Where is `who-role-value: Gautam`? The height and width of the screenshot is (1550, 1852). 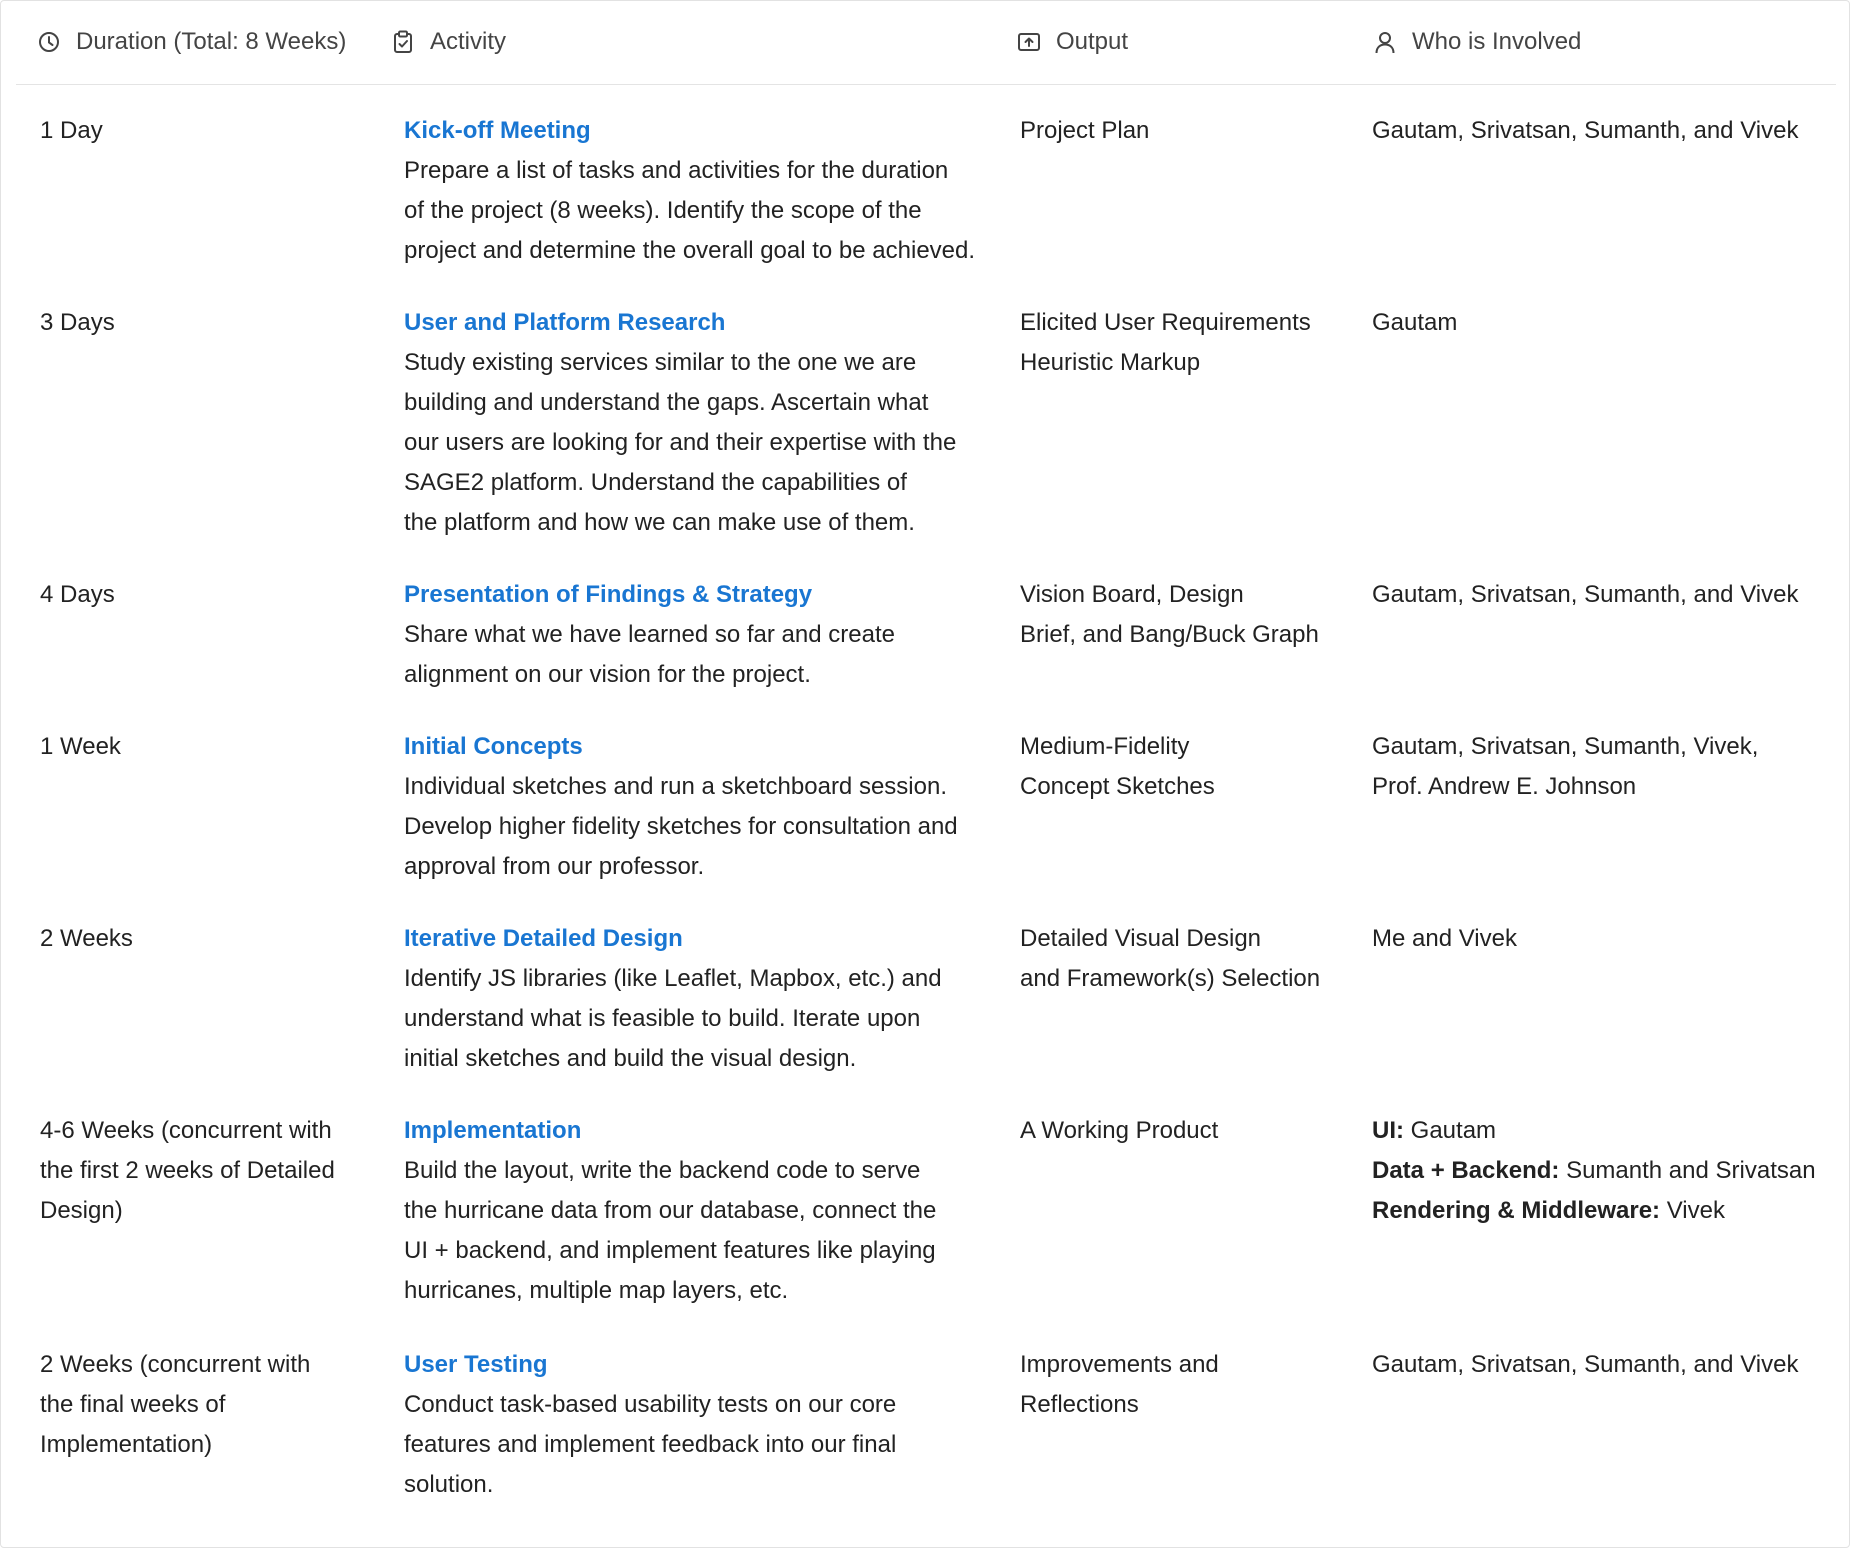
who-role-value: Gautam is located at coordinates (1450, 1130).